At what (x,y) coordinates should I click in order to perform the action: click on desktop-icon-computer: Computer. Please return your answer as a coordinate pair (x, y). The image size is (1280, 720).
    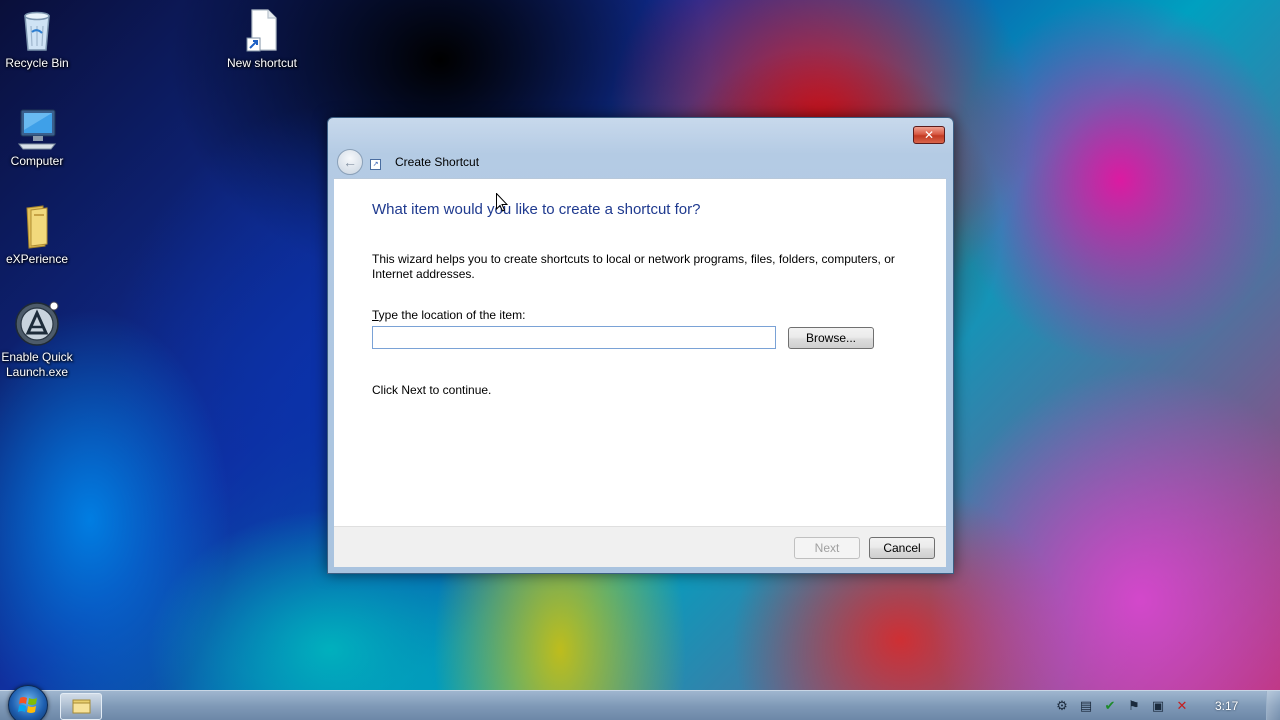
    Looking at the image, I should click on (39, 136).